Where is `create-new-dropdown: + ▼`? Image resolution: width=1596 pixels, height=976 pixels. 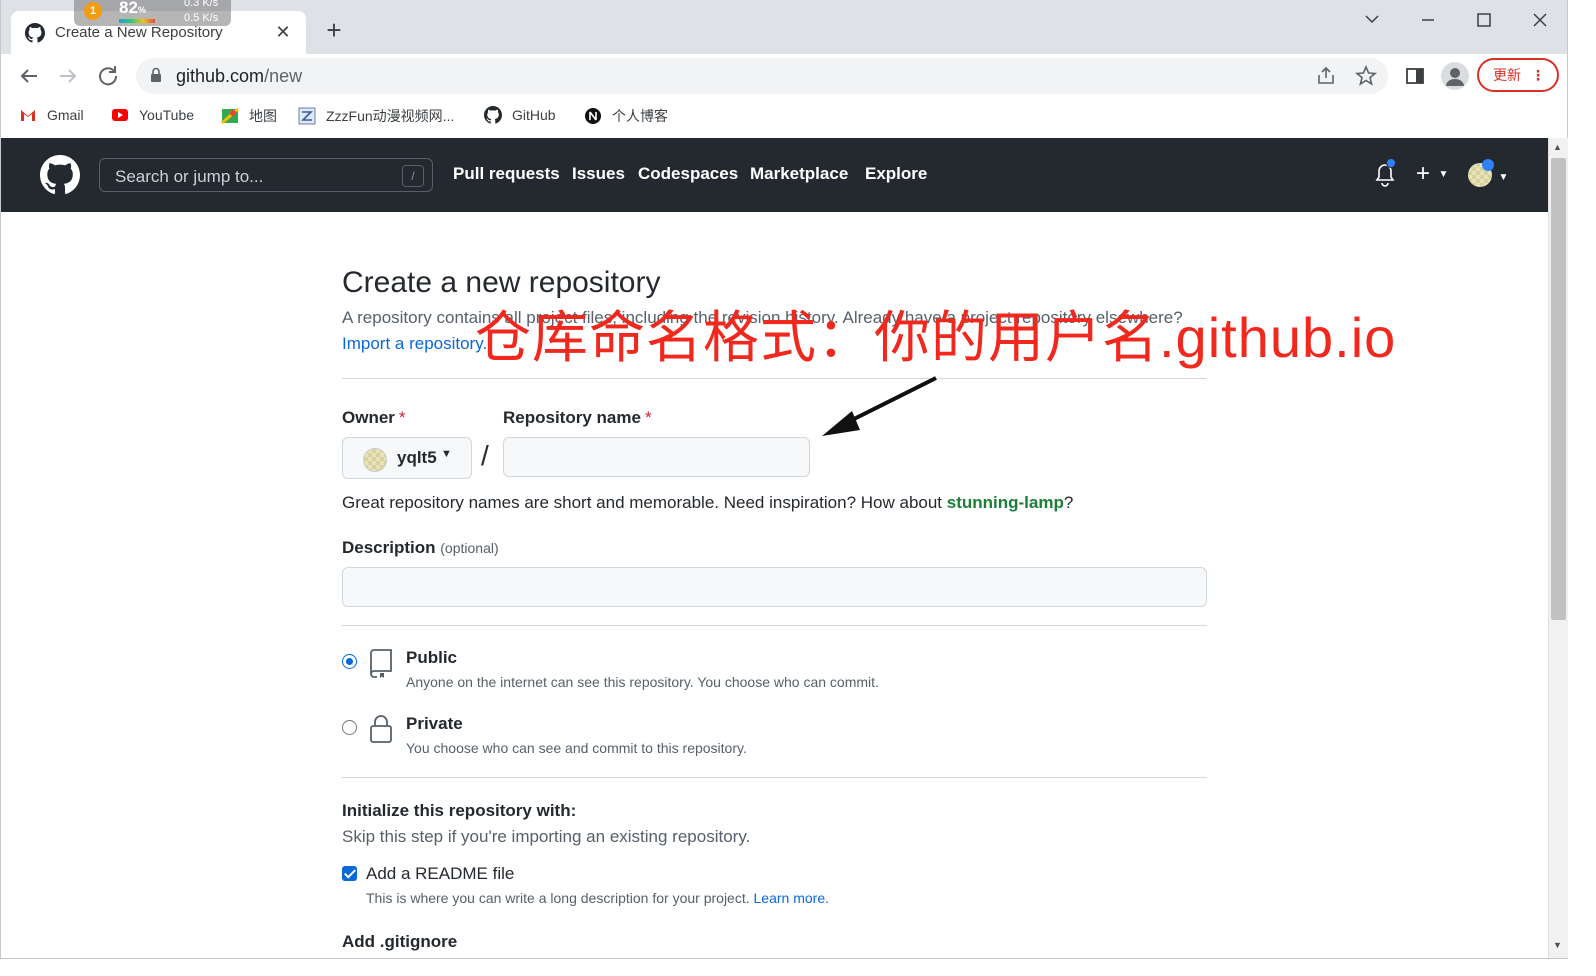
create-new-dropdown: + ▼ is located at coordinates (1432, 174).